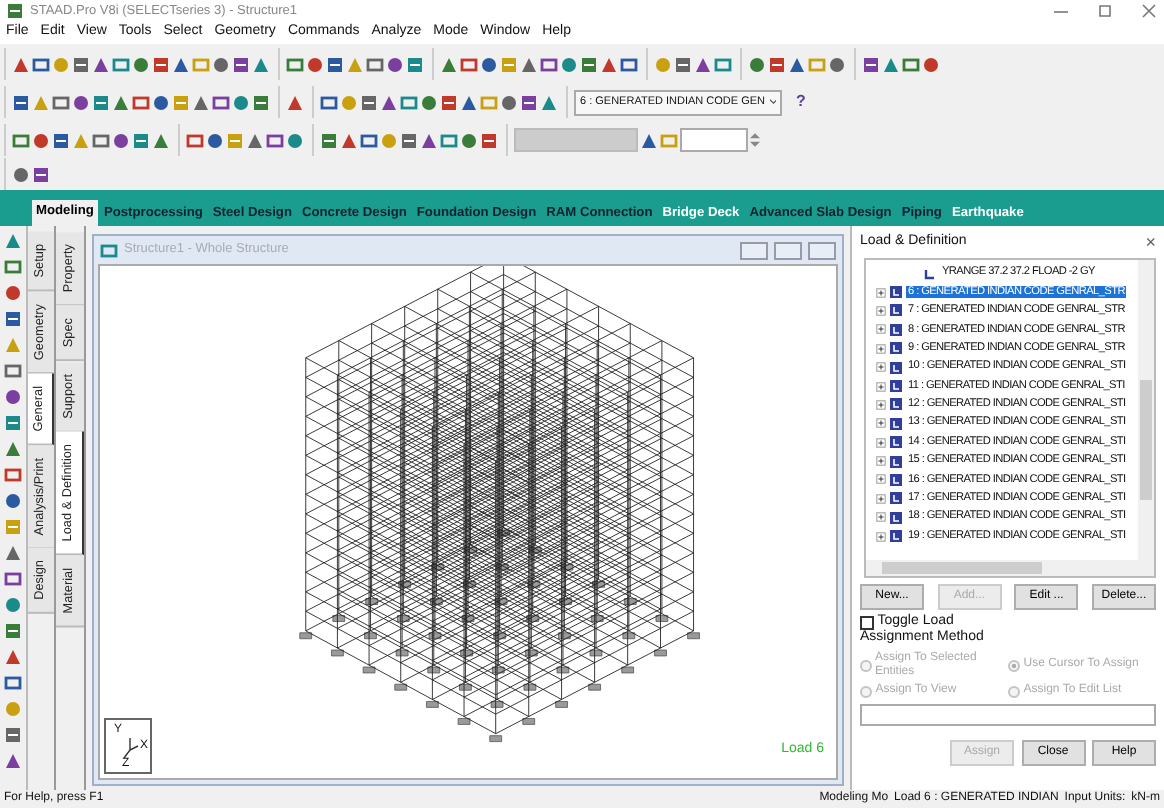  What do you see at coordinates (801, 102) in the screenshot?
I see `help-button: ?` at bounding box center [801, 102].